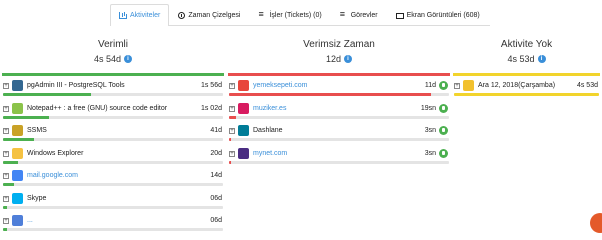  I want to click on duration: 4s 53d, so click(587, 85).